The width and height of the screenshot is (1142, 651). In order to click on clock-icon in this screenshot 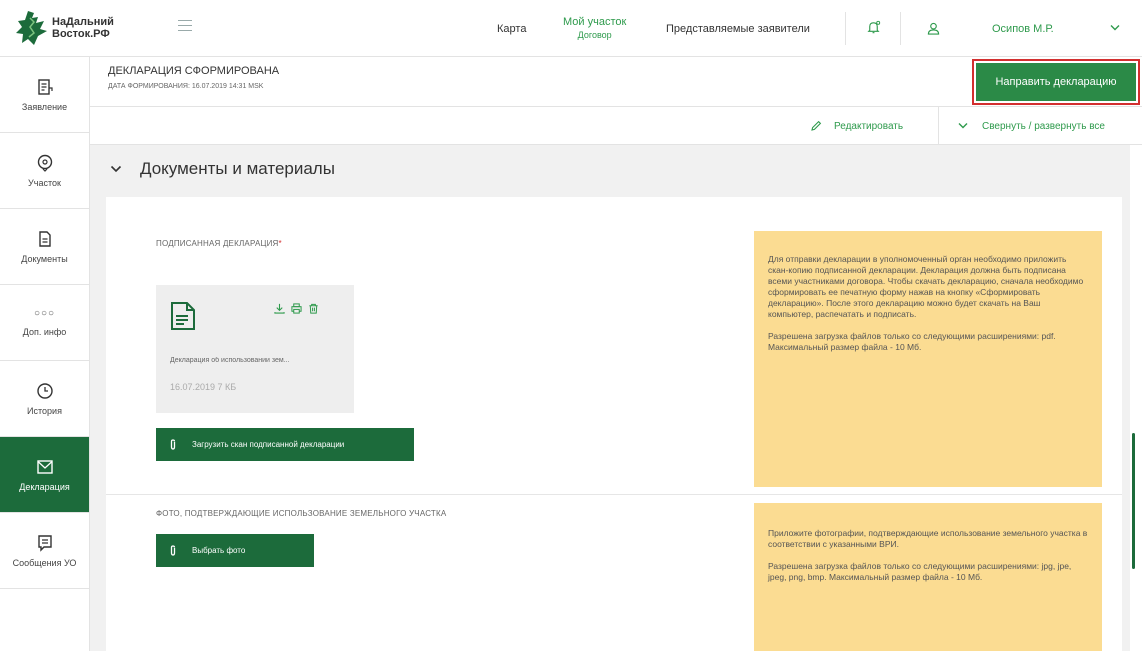, I will do `click(44, 390)`.